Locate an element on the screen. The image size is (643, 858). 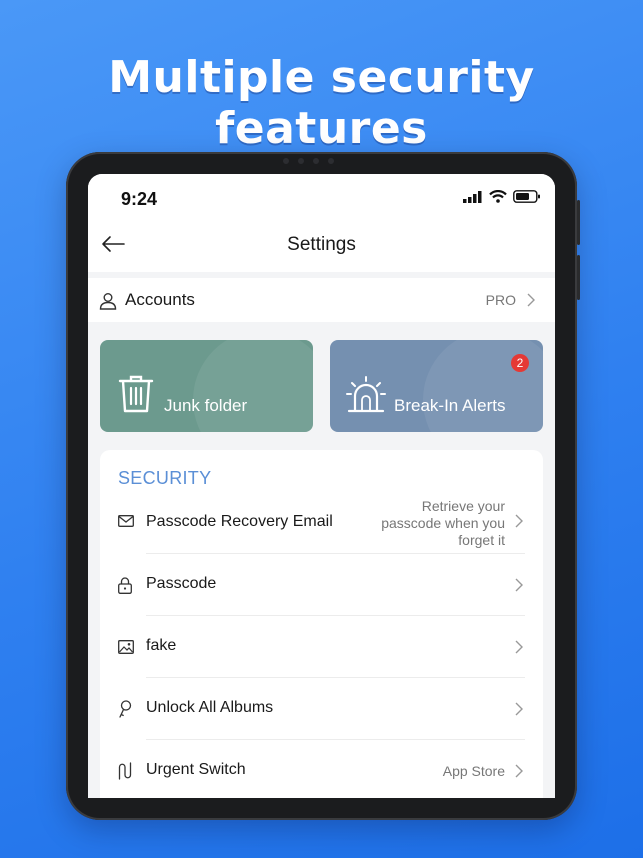
volume-button is located at coordinates (578, 222).